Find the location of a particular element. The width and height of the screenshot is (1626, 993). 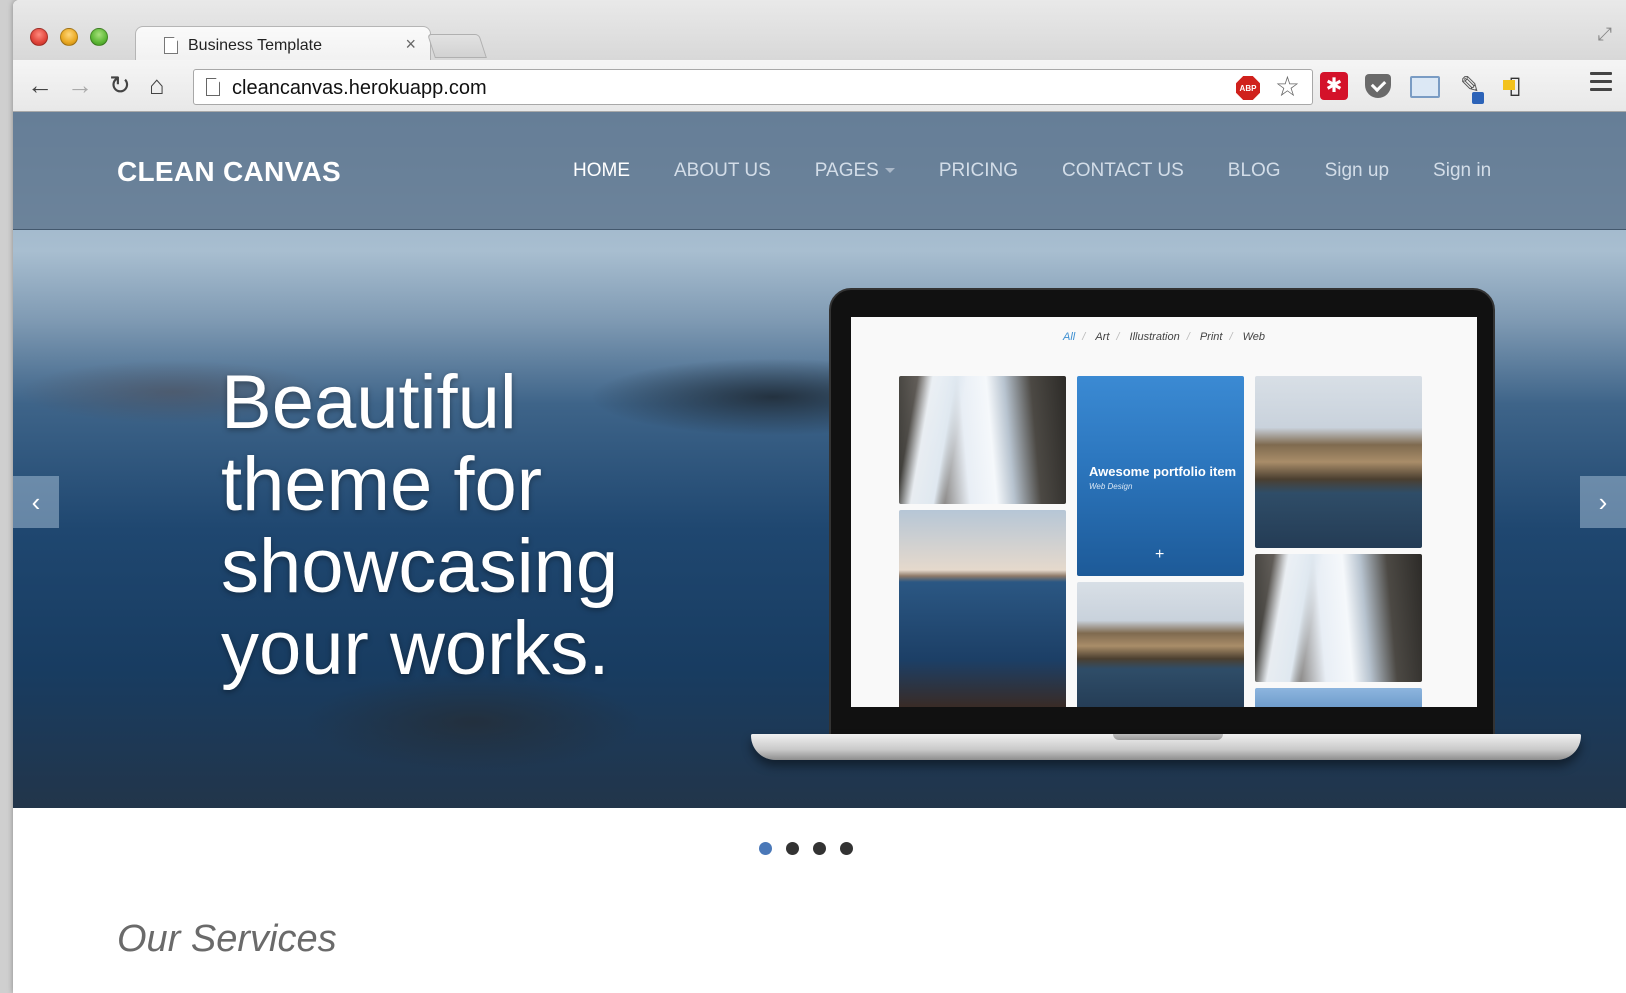

nav-about: ABOUT US is located at coordinates (722, 171).